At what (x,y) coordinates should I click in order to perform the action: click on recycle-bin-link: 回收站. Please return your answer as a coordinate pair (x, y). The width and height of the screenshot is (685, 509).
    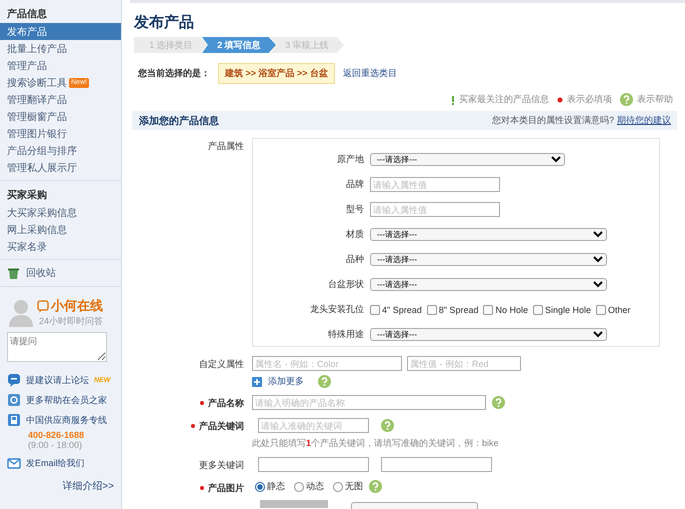
    Looking at the image, I should click on (41, 273).